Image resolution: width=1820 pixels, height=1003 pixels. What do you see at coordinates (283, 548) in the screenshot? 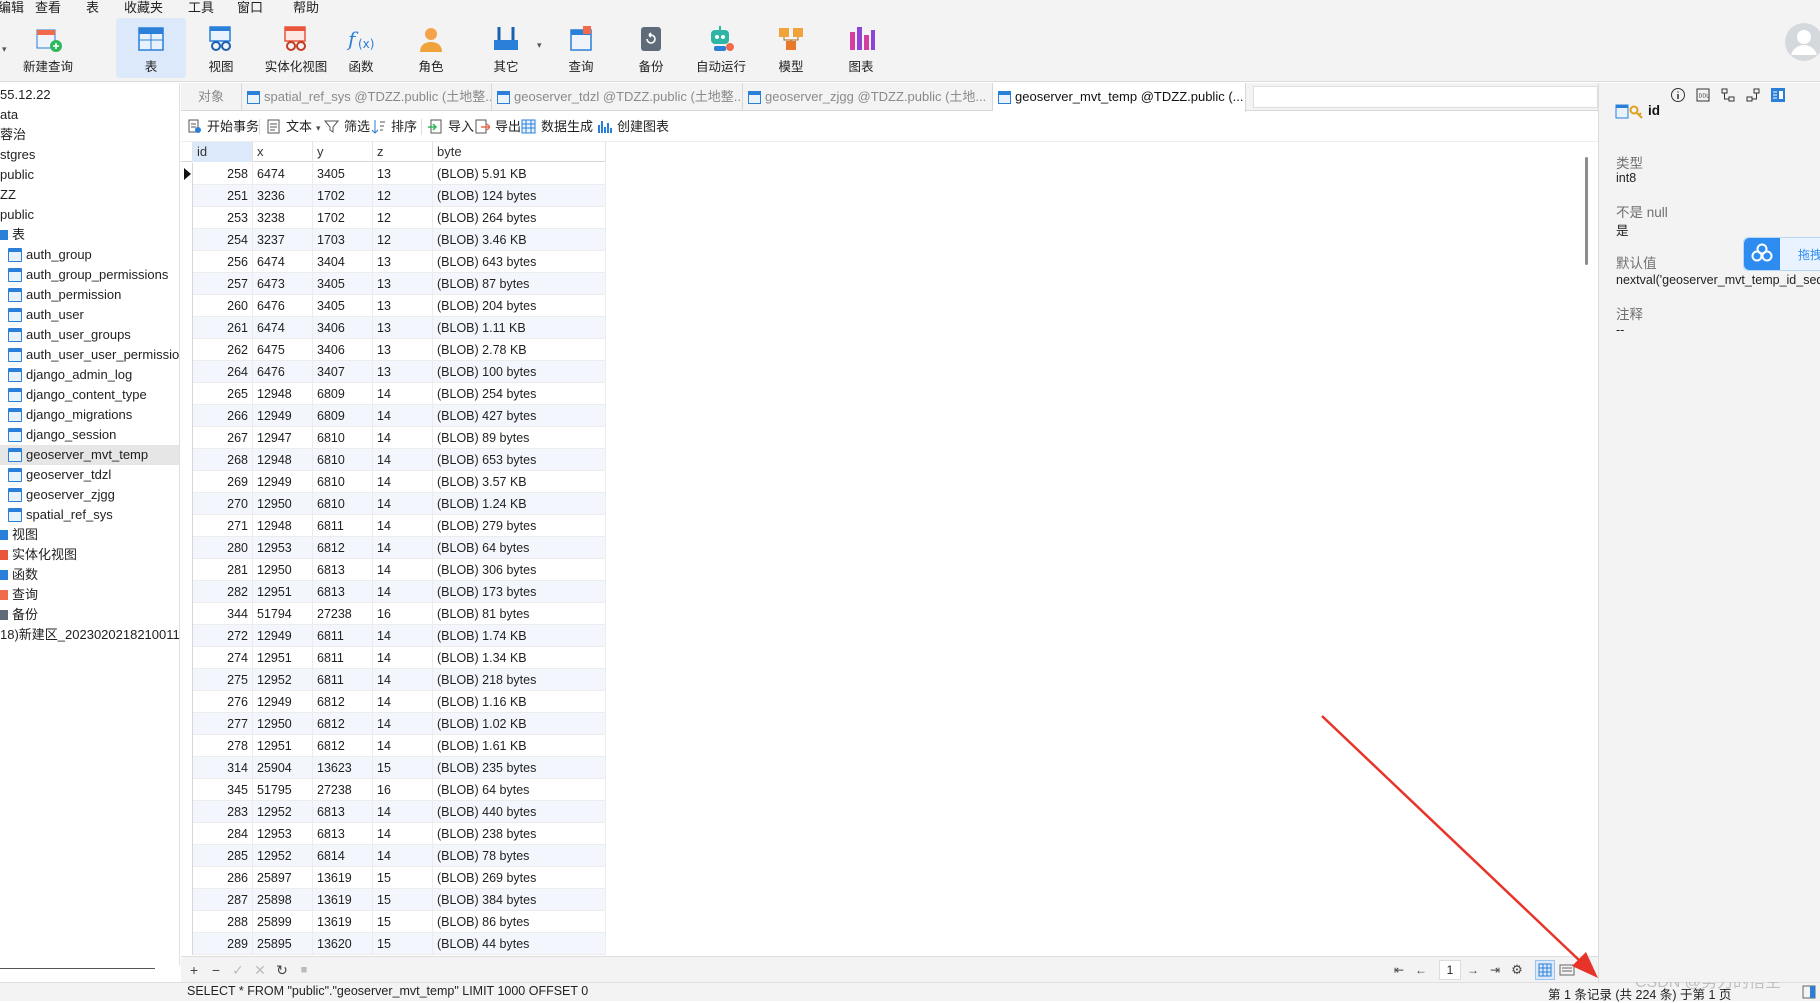
I see `cell-x: 12953` at bounding box center [283, 548].